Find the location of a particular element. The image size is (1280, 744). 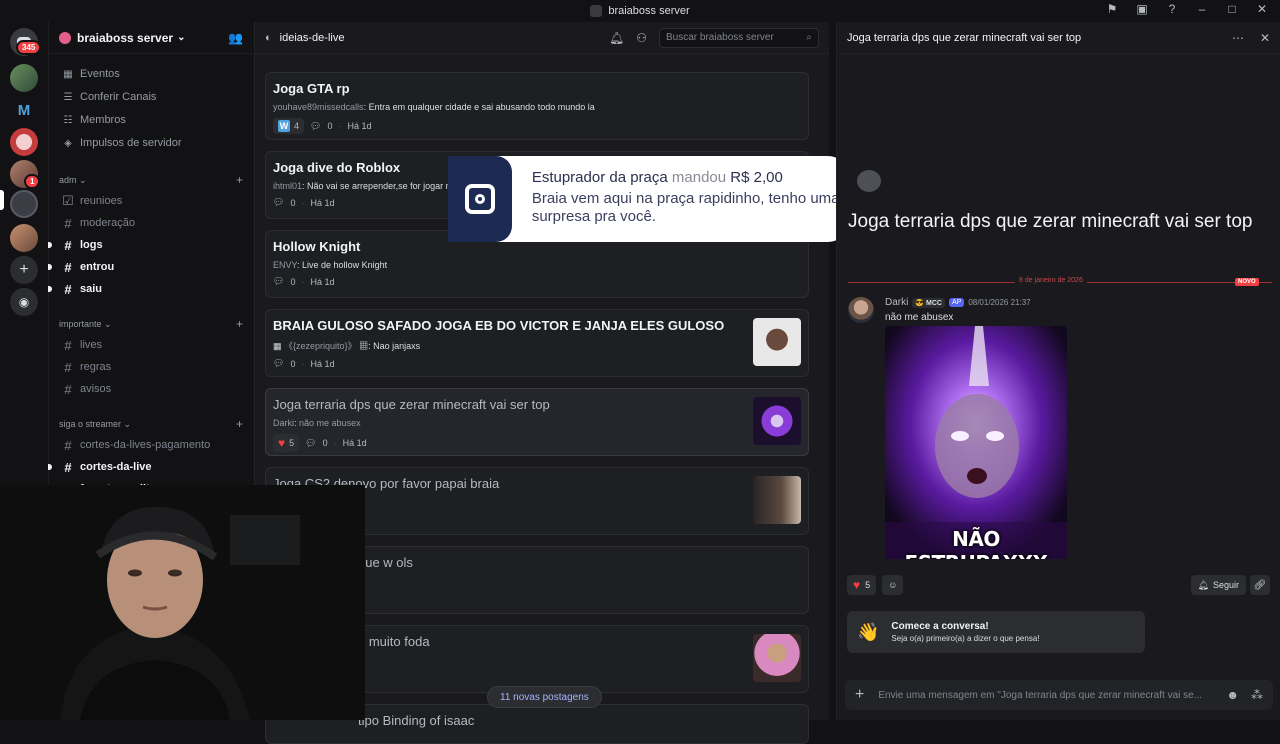

nav-members: ☷ Membros is located at coordinates (151, 120).